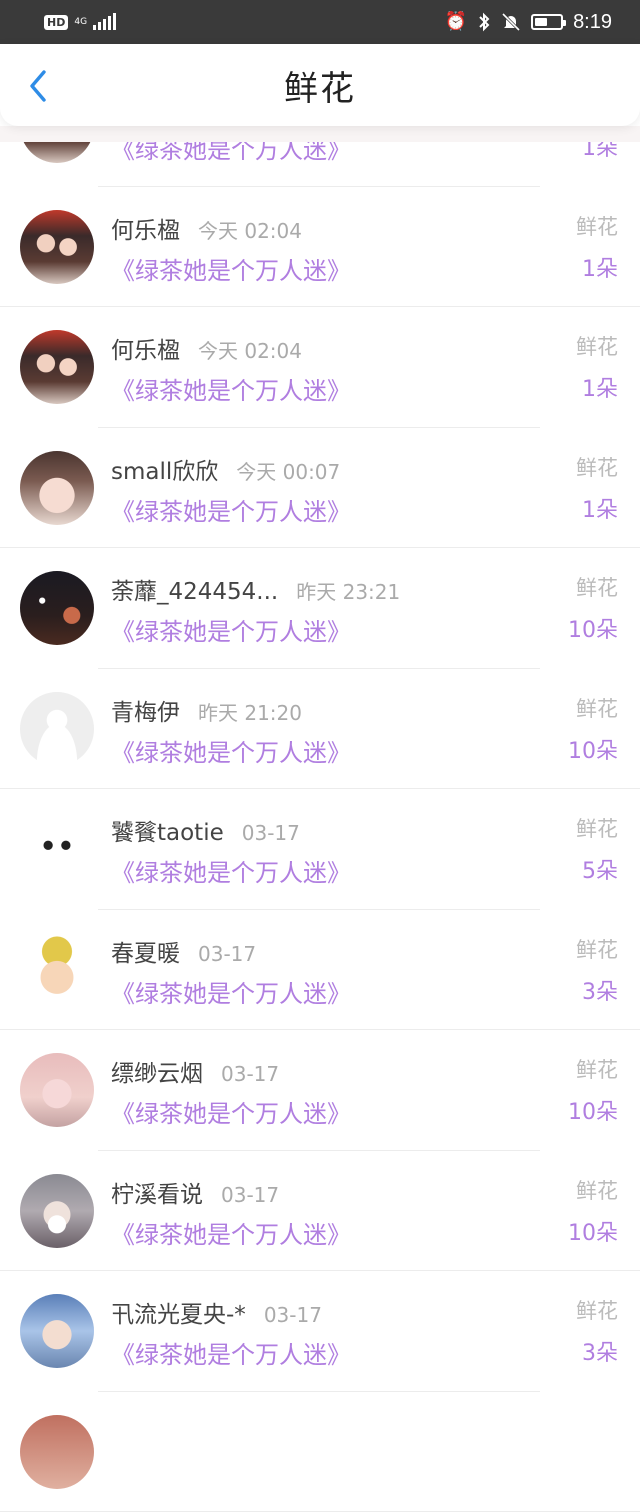 This screenshot has height=1512, width=640. Describe the element at coordinates (320, 729) in the screenshot. I see `list-item: 青梅伊昨天 21:20 《绿茶她是个万人迷》 鲜花 10朵` at that location.